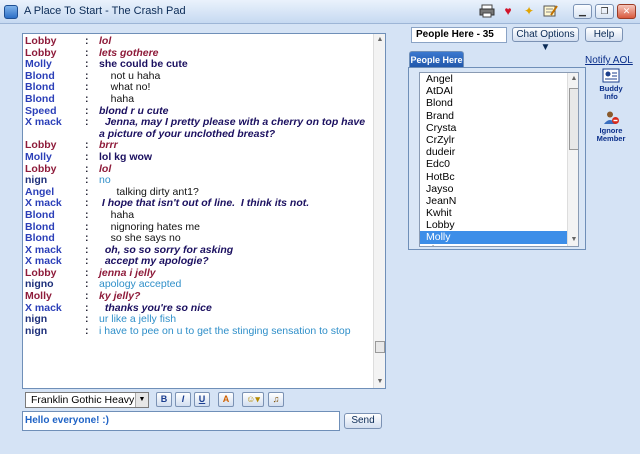 The image size is (640, 454). I want to click on buddy-info-button: Buddy Info, so click(611, 84).